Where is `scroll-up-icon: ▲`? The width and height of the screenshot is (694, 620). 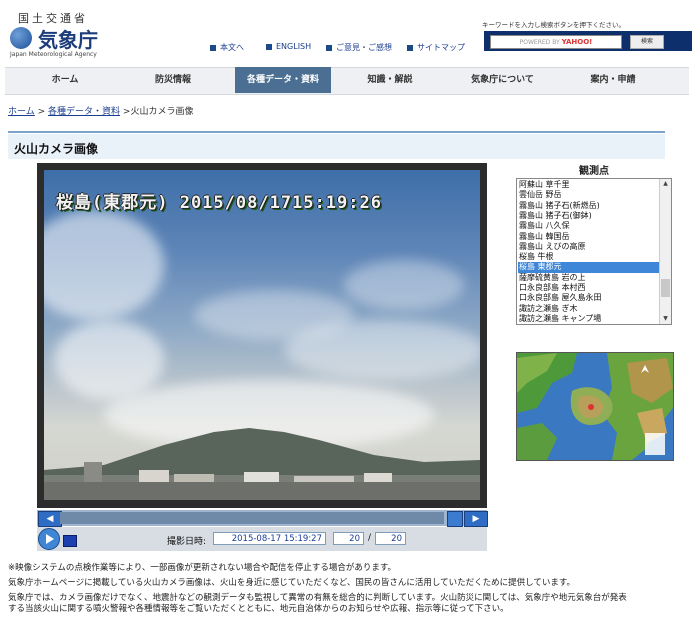 scroll-up-icon: ▲ is located at coordinates (665, 184).